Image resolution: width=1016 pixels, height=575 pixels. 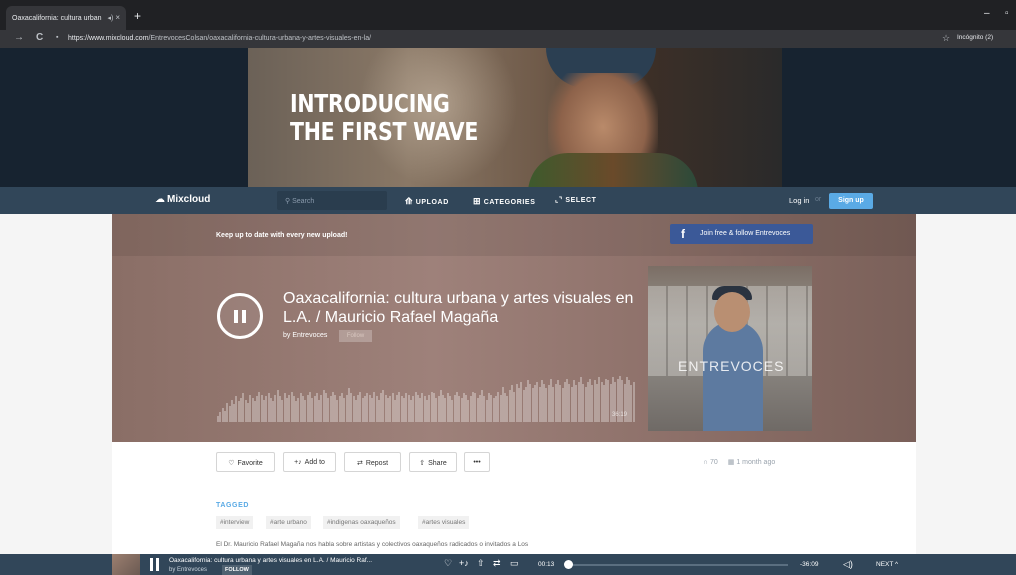 I want to click on banner-shirt, so click(x=613, y=170).